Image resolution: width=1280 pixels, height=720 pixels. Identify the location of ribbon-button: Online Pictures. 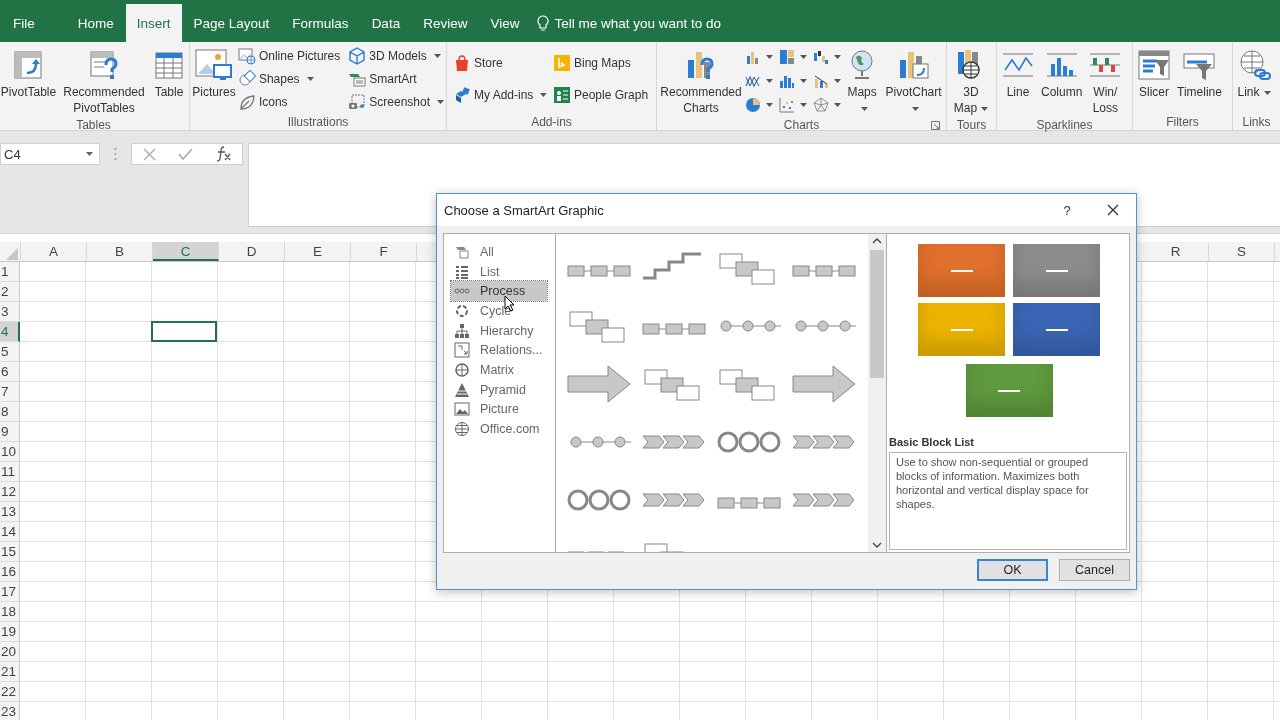
(289, 56).